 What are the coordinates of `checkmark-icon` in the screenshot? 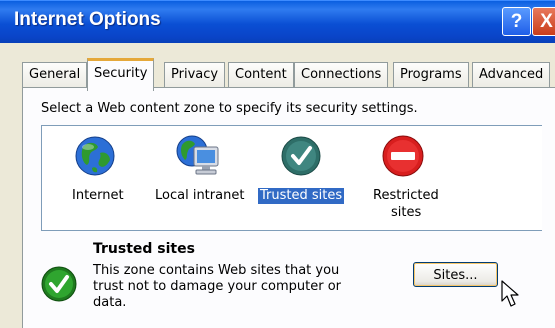 It's located at (301, 158).